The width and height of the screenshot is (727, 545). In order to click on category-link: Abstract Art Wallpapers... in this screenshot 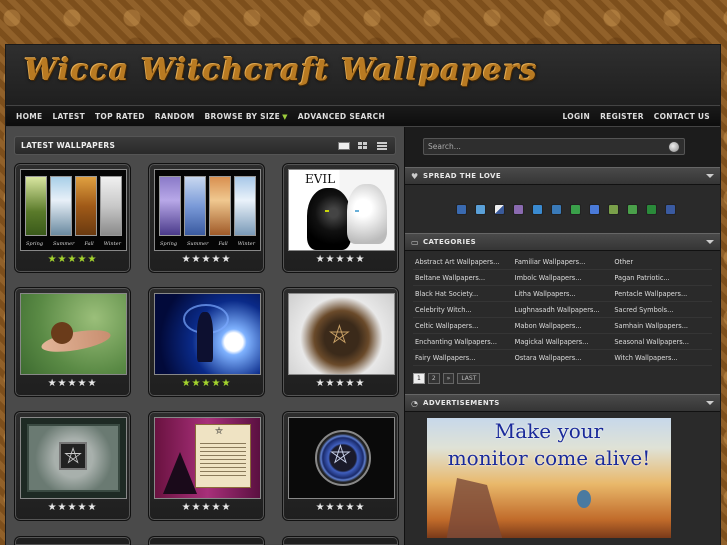, I will do `click(463, 262)`.